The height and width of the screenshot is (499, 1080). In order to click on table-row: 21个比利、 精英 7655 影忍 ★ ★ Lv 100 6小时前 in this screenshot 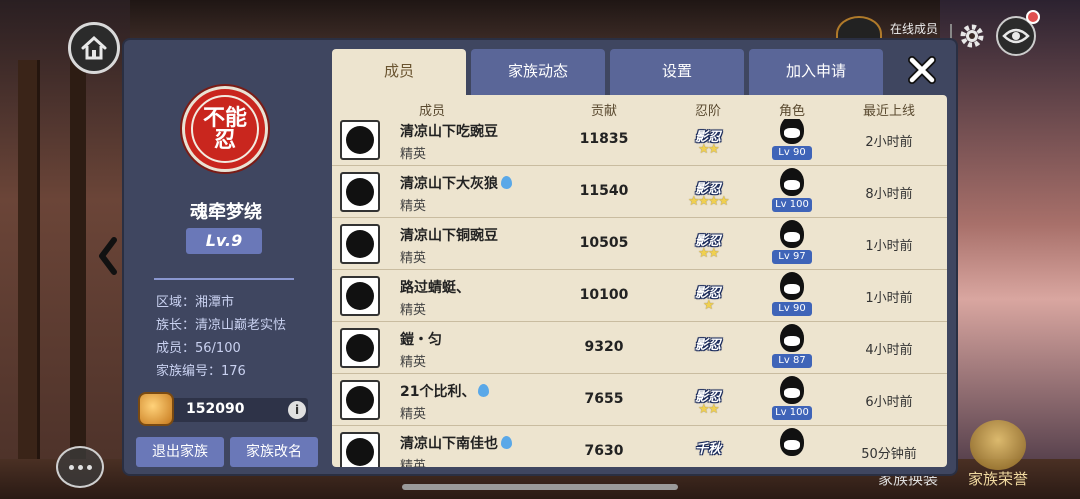, I will do `click(639, 400)`.